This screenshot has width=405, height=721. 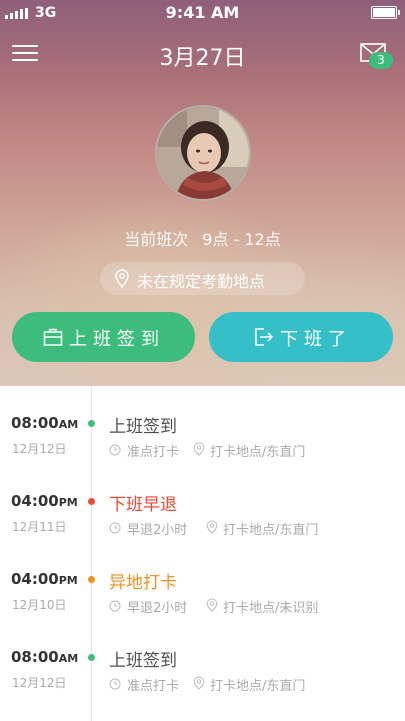 What do you see at coordinates (39, 527) in the screenshot?
I see `record-date: 12月11日` at bounding box center [39, 527].